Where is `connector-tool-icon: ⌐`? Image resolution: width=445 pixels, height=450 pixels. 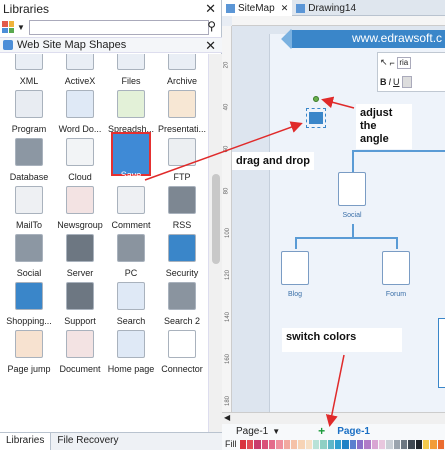
connector-tool-icon: ⌐ is located at coordinates (392, 63).